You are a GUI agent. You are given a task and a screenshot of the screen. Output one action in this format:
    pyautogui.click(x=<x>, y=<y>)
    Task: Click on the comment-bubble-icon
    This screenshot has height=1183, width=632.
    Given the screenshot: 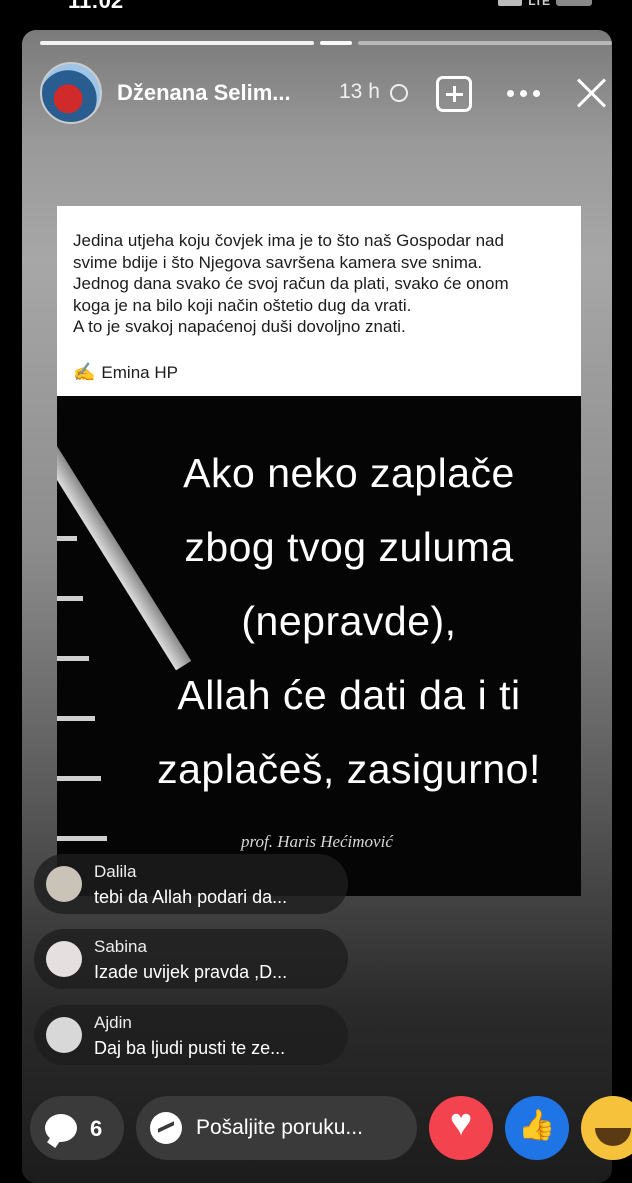 What is the action you would take?
    pyautogui.click(x=61, y=1128)
    